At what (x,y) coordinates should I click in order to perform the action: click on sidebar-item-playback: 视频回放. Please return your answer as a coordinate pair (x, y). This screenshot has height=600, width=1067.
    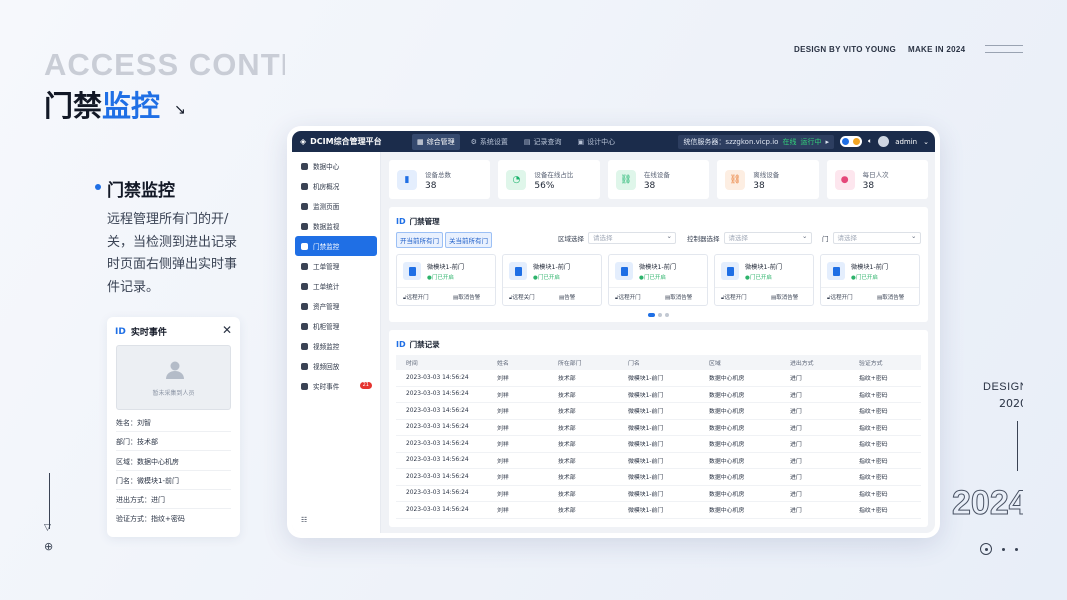
    Looking at the image, I should click on (336, 366).